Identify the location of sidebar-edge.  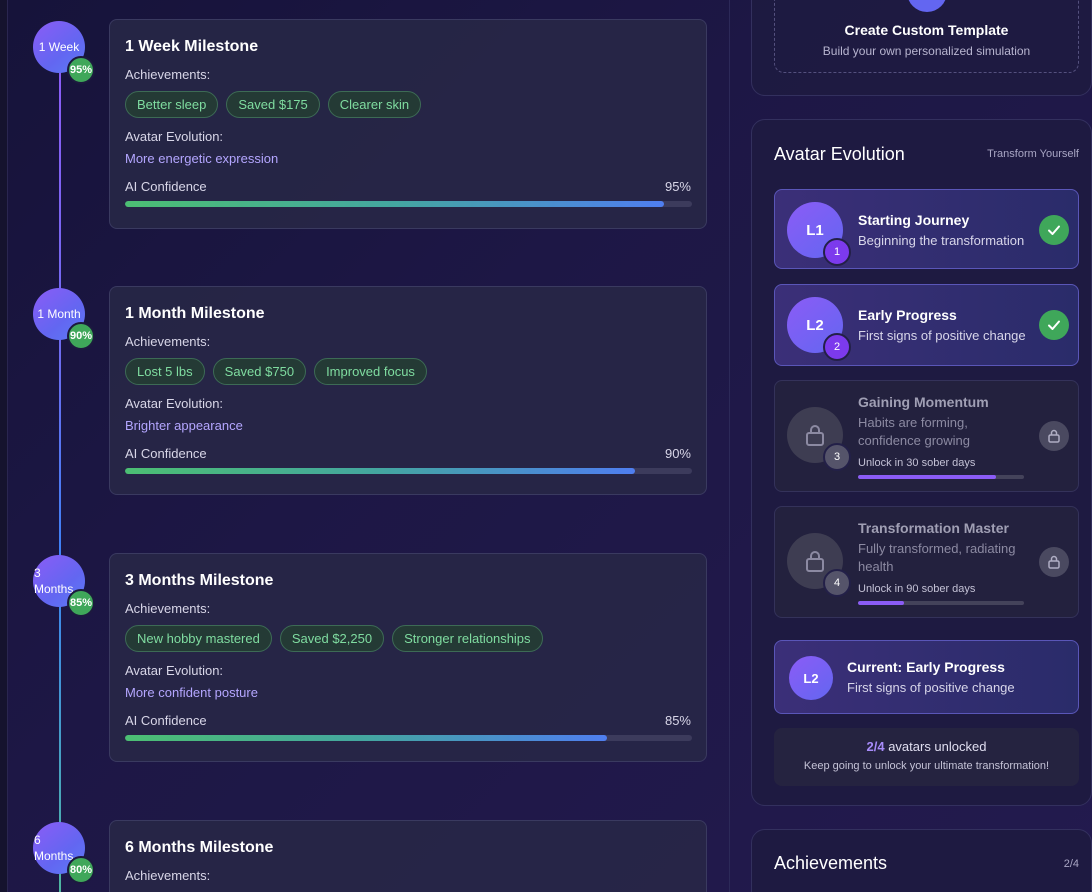
(4, 446).